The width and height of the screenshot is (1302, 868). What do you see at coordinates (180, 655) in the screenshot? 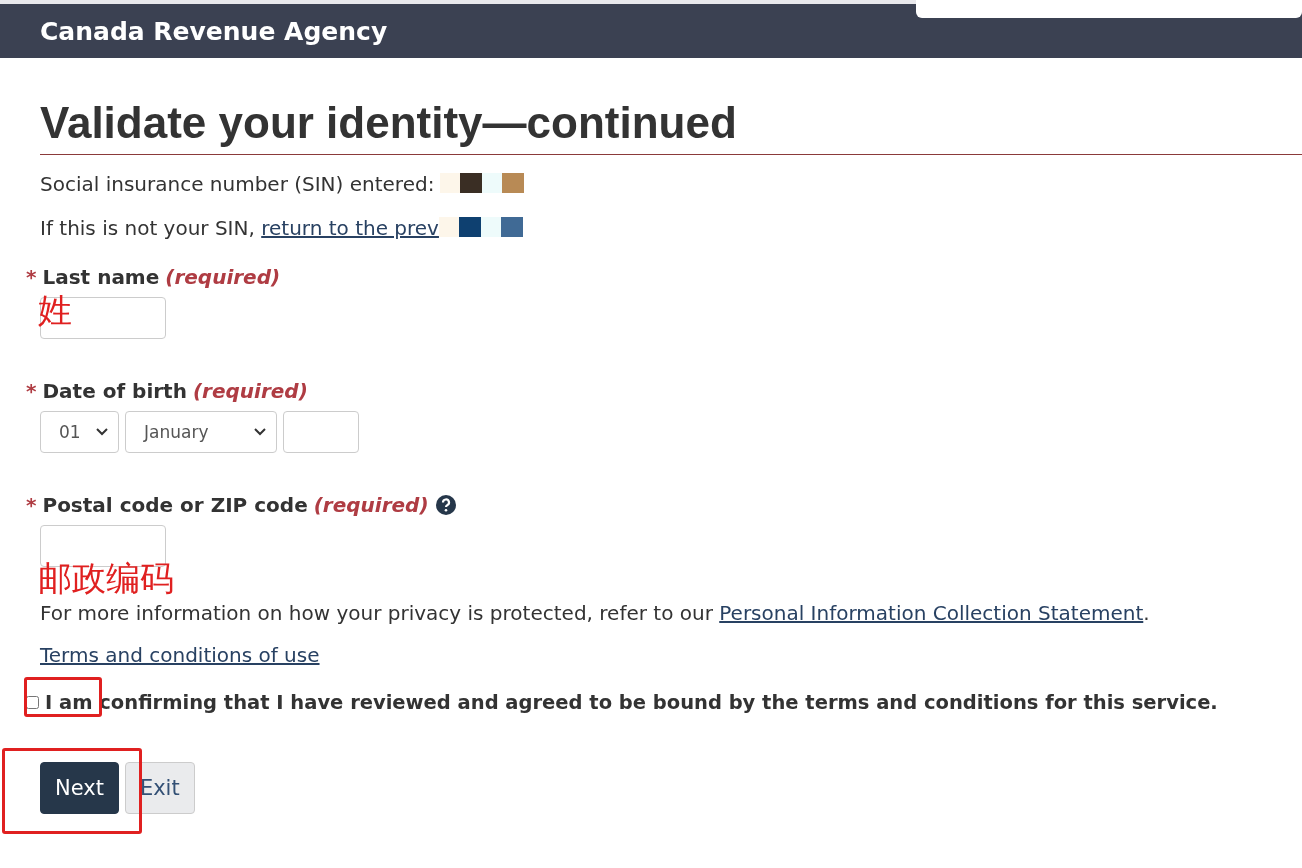
I see `terms-link: Terms and conditions of use` at bounding box center [180, 655].